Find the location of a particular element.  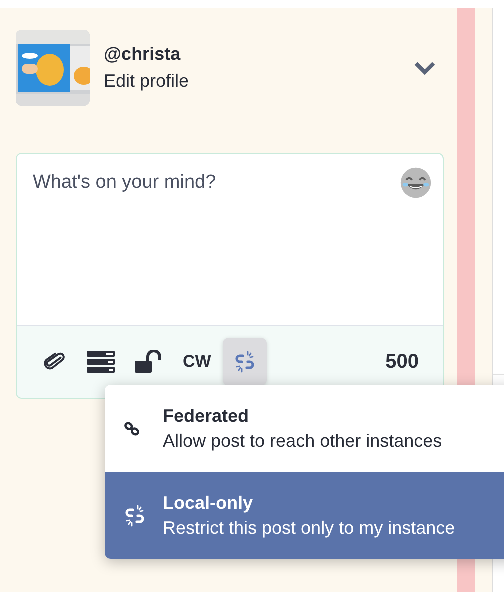

list-icon is located at coordinates (101, 362).